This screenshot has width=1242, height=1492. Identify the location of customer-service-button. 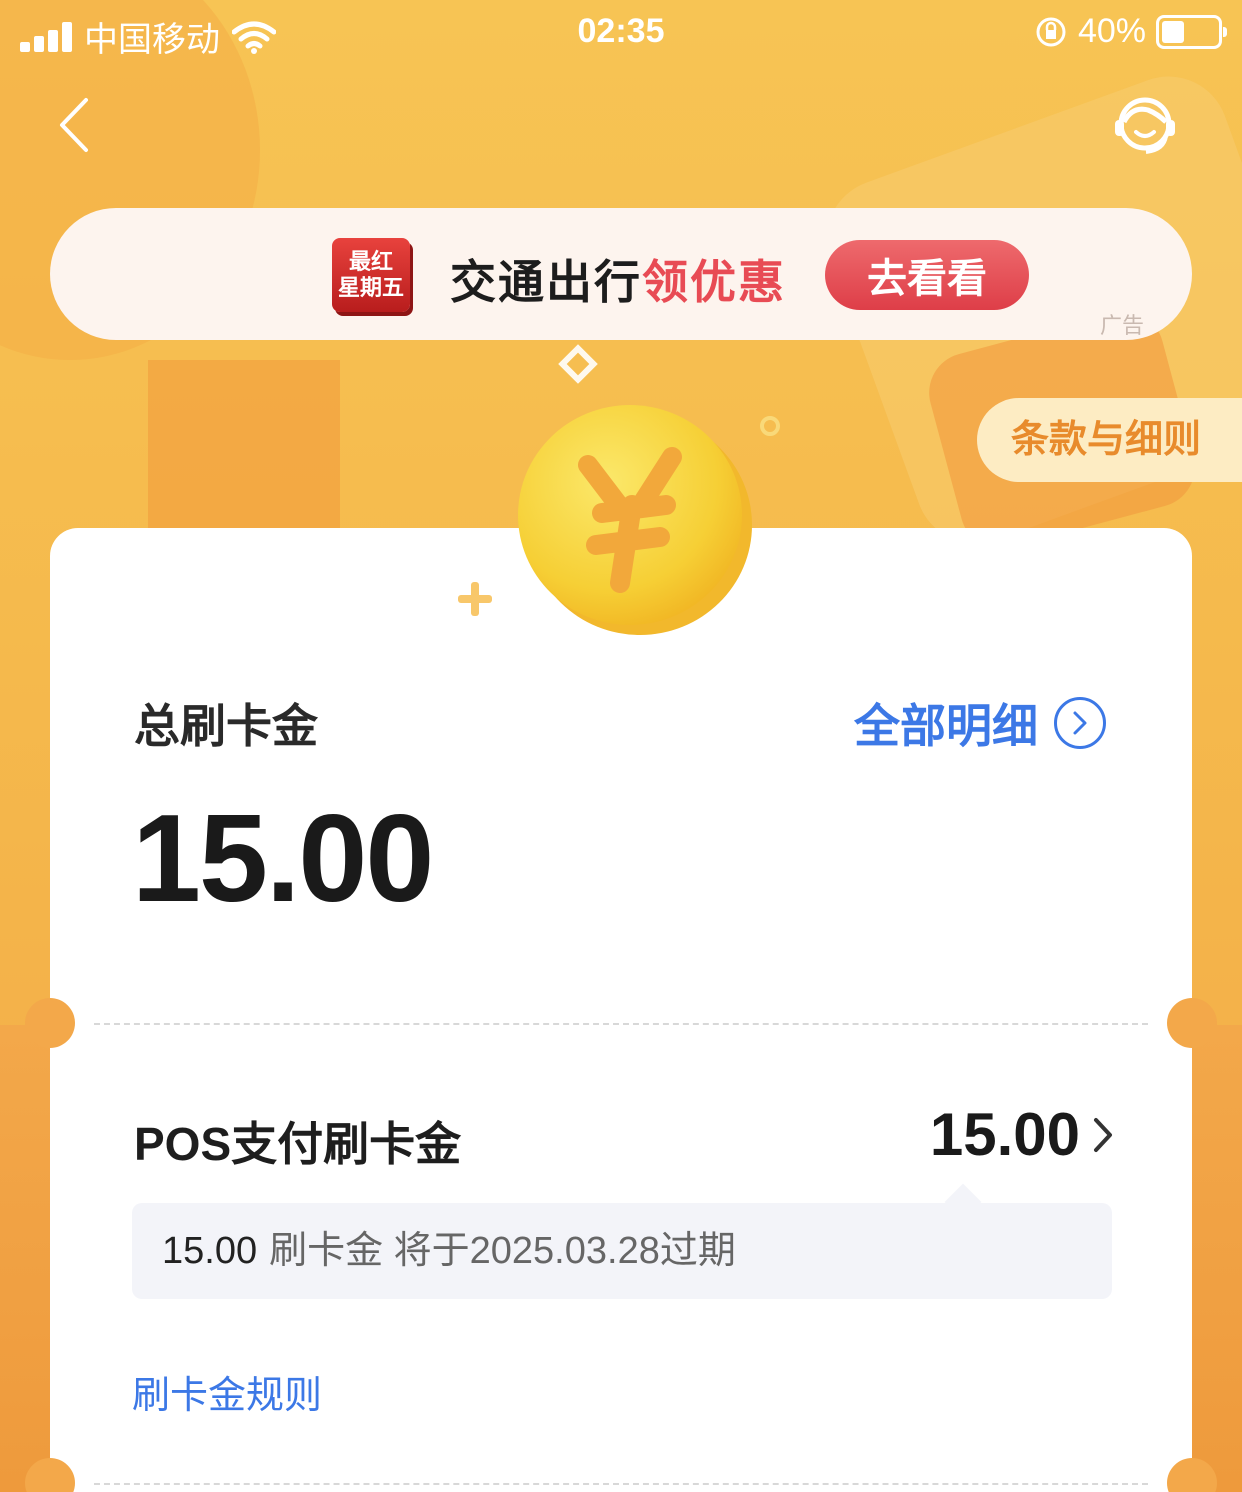
(1145, 125).